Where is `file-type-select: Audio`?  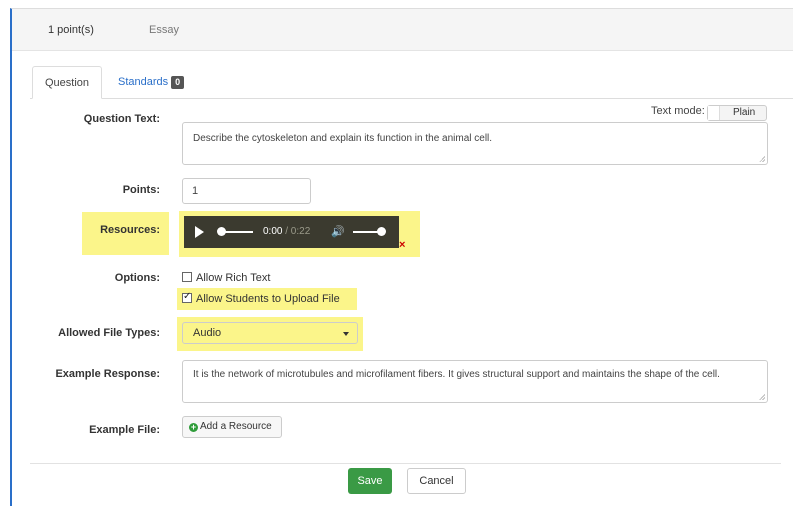
file-type-select: Audio is located at coordinates (270, 333).